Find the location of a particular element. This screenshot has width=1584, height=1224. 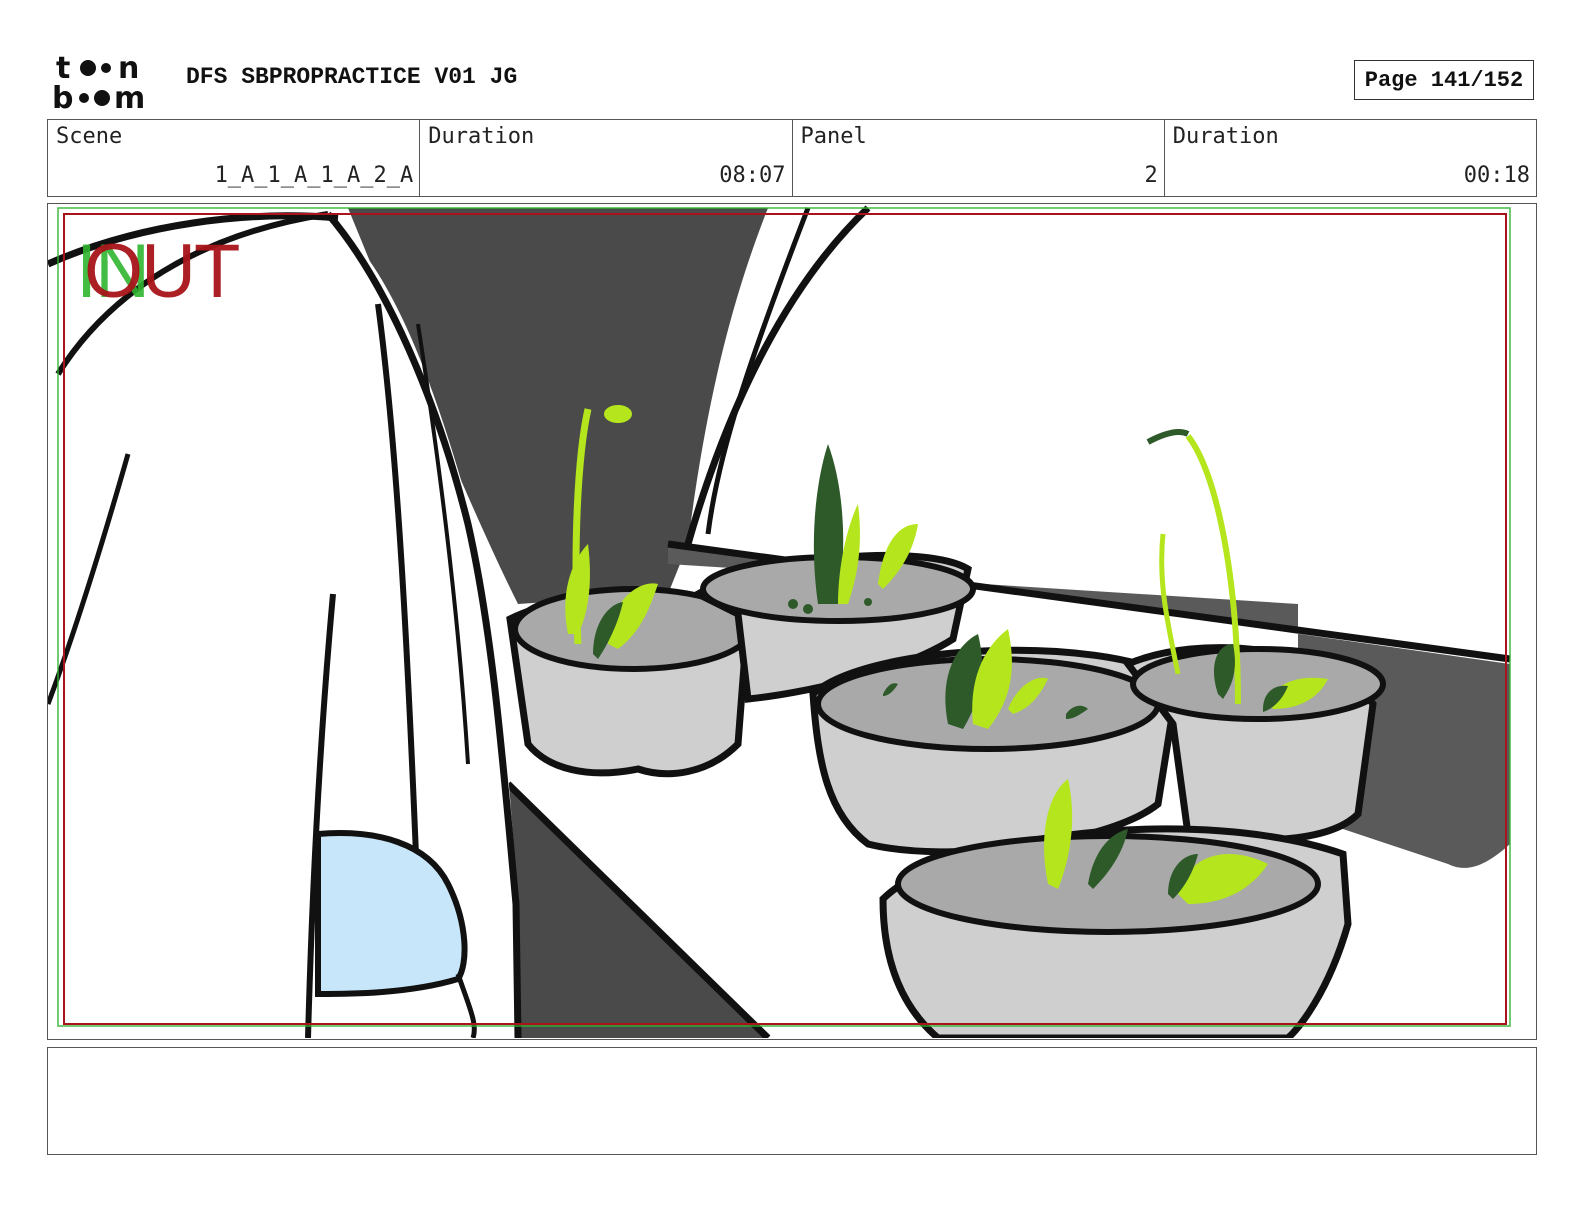

panel-duration-value: 00:18 is located at coordinates (1496, 175).